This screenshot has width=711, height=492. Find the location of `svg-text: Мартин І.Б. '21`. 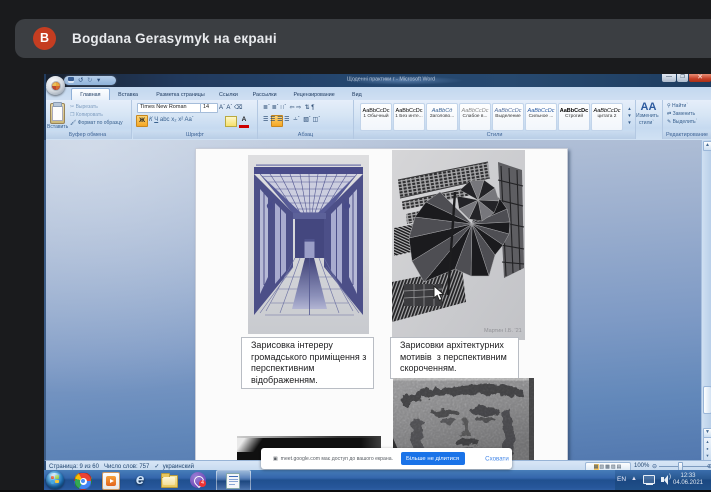

svg-text: Мартин І.Б. '21 is located at coordinates (503, 331).